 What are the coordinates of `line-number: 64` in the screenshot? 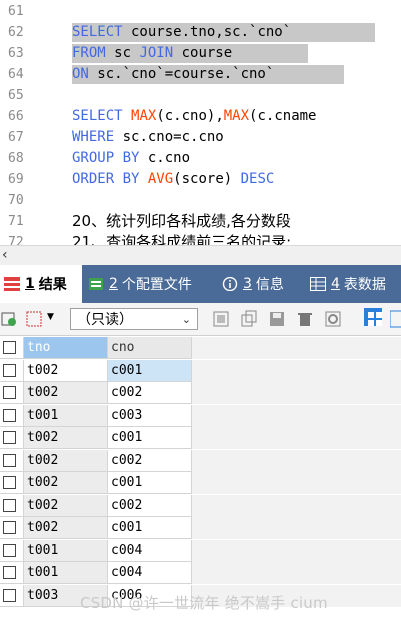 It's located at (16, 74).